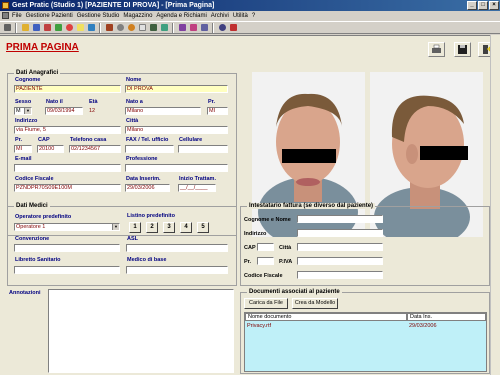  What do you see at coordinates (250, 27) in the screenshot?
I see `toolbar` at bounding box center [250, 27].